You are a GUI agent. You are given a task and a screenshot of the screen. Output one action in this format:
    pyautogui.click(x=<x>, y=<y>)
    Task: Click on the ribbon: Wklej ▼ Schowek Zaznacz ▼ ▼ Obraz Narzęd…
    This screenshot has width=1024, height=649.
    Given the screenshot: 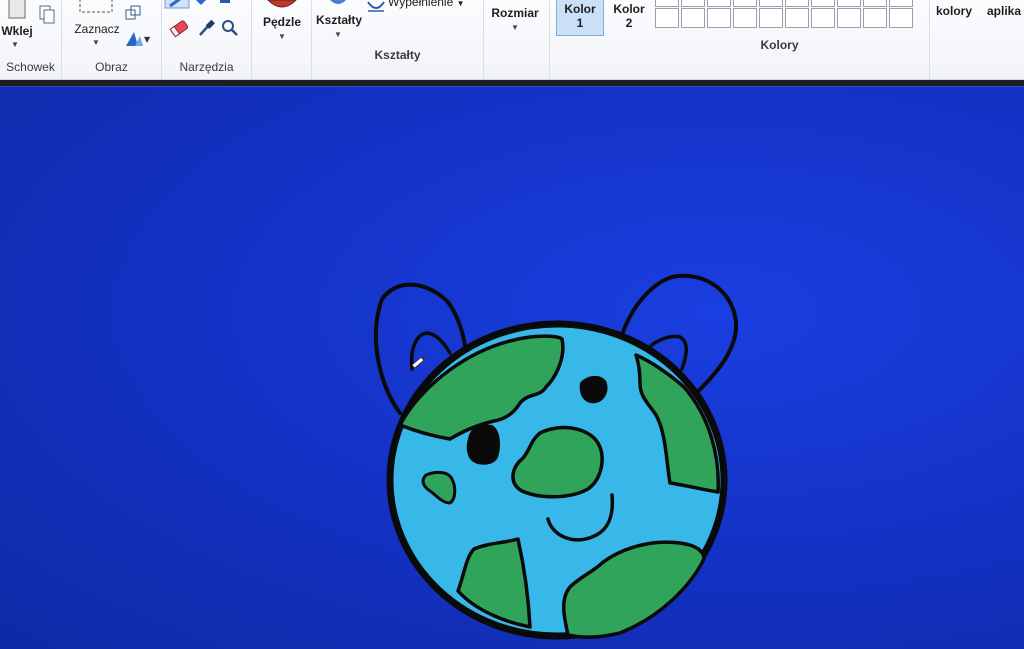 What is the action you would take?
    pyautogui.click(x=512, y=40)
    